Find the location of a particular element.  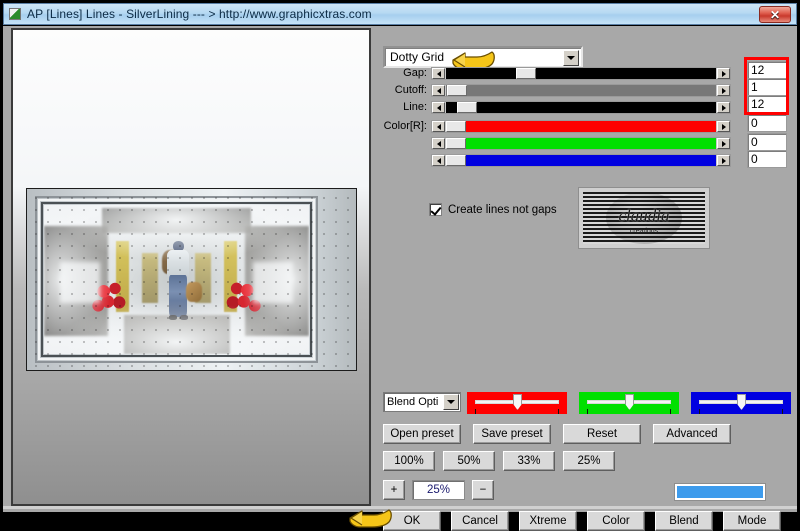

color-b-slider-thumb is located at coordinates (456, 160).